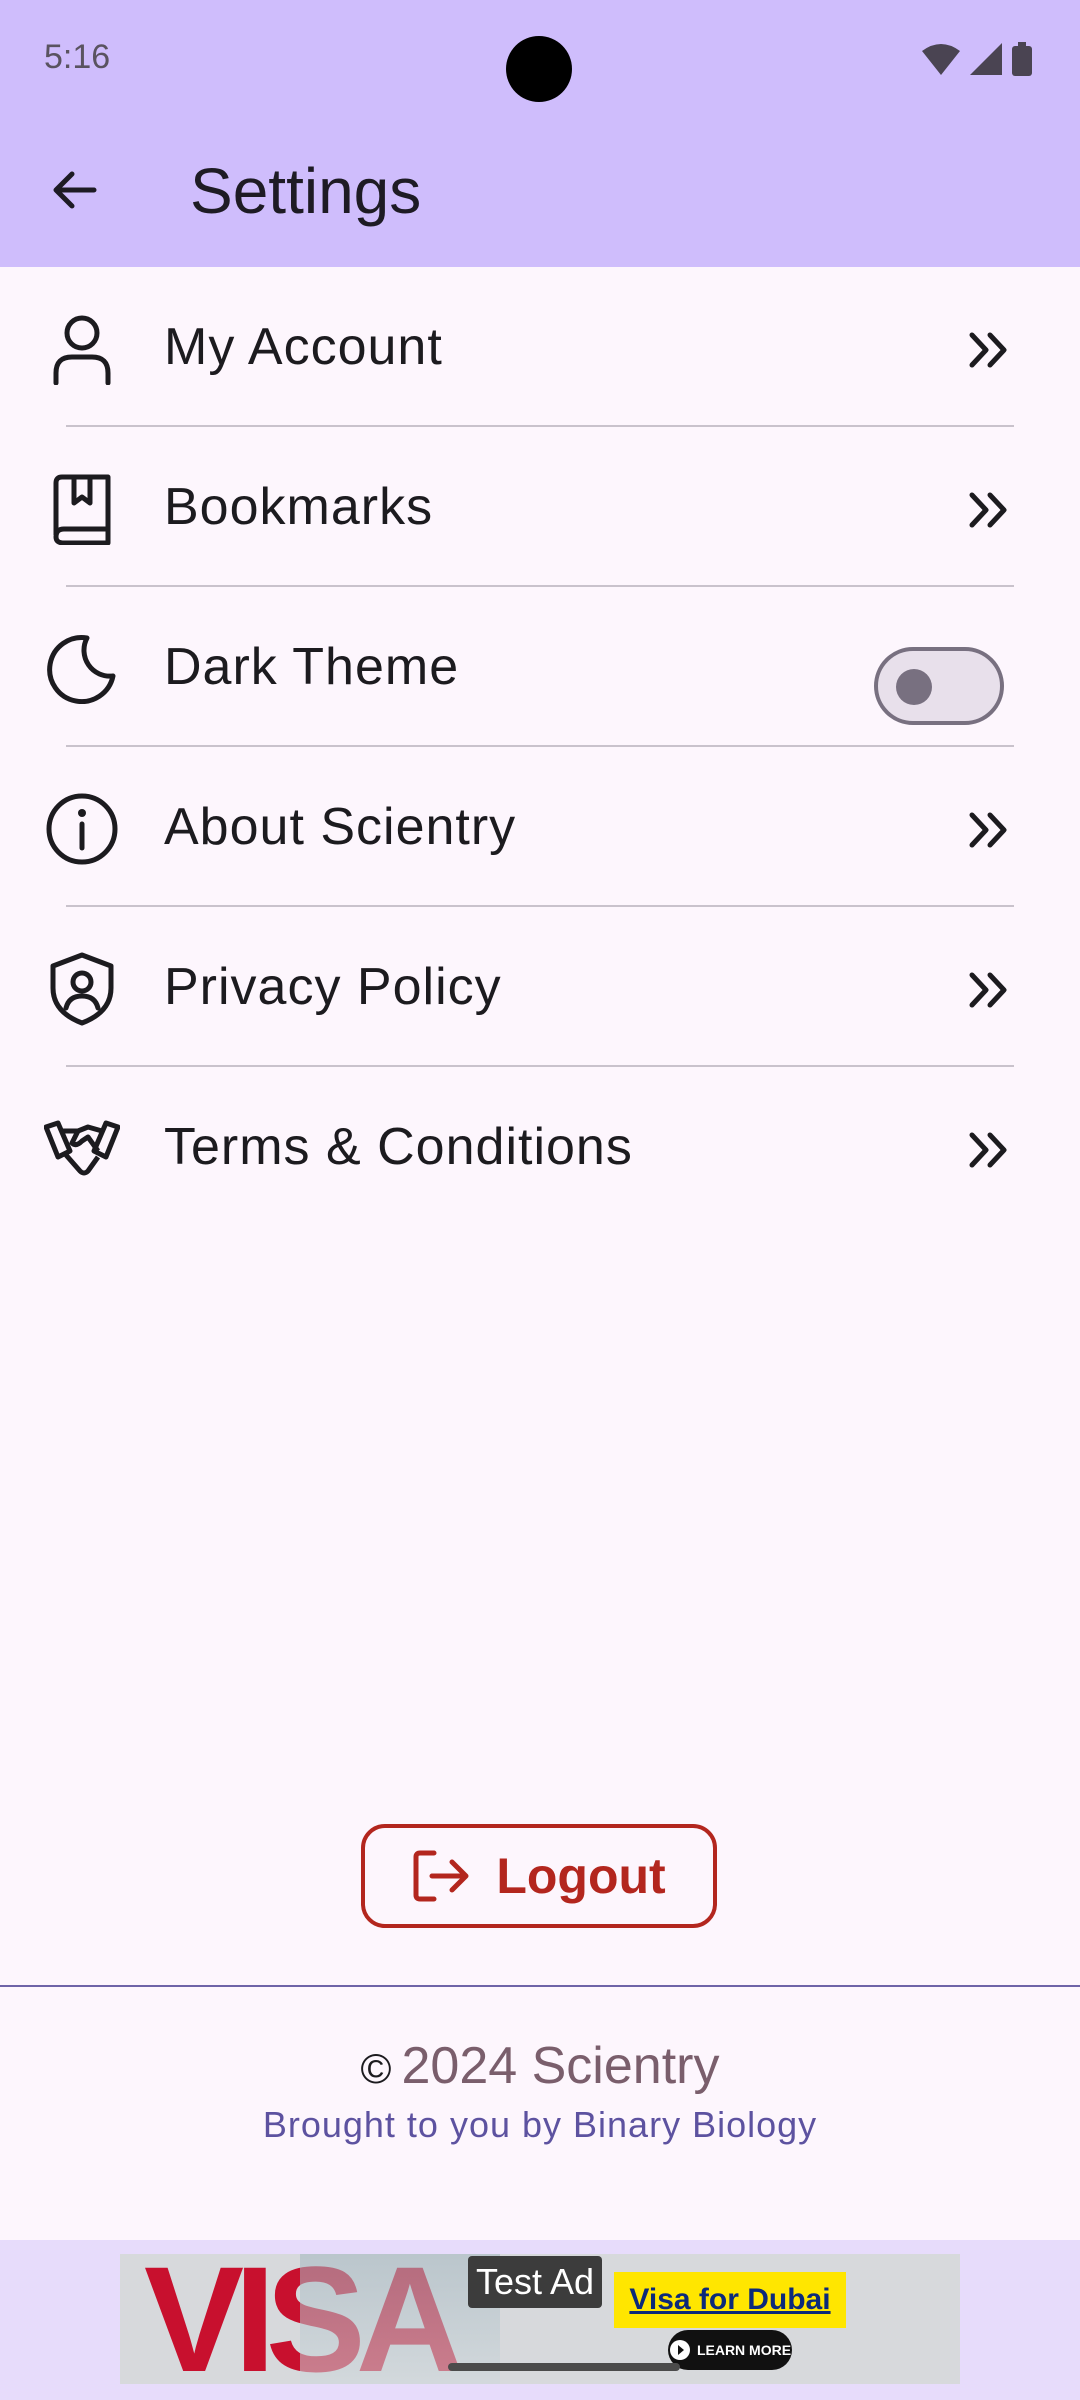 The image size is (1080, 2400). What do you see at coordinates (540, 347) in the screenshot?
I see `settings-item-my-account: My Account` at bounding box center [540, 347].